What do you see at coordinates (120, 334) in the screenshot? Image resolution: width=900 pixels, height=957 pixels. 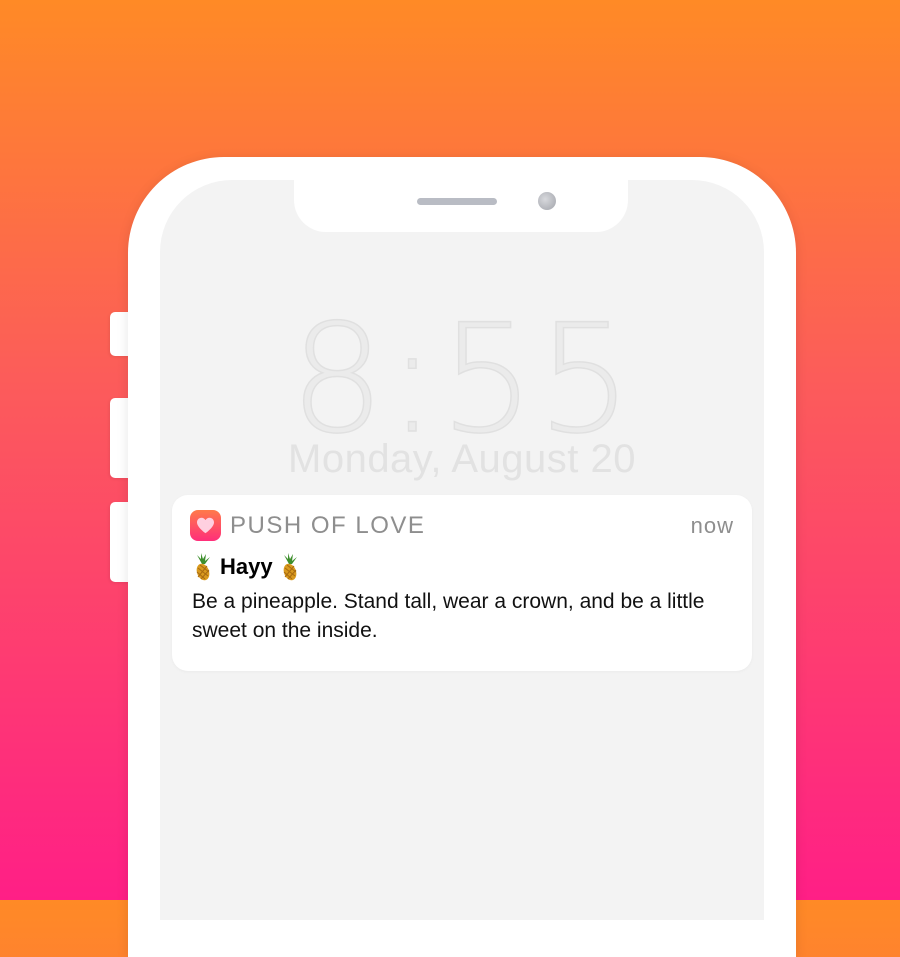 I see `mute-switch` at bounding box center [120, 334].